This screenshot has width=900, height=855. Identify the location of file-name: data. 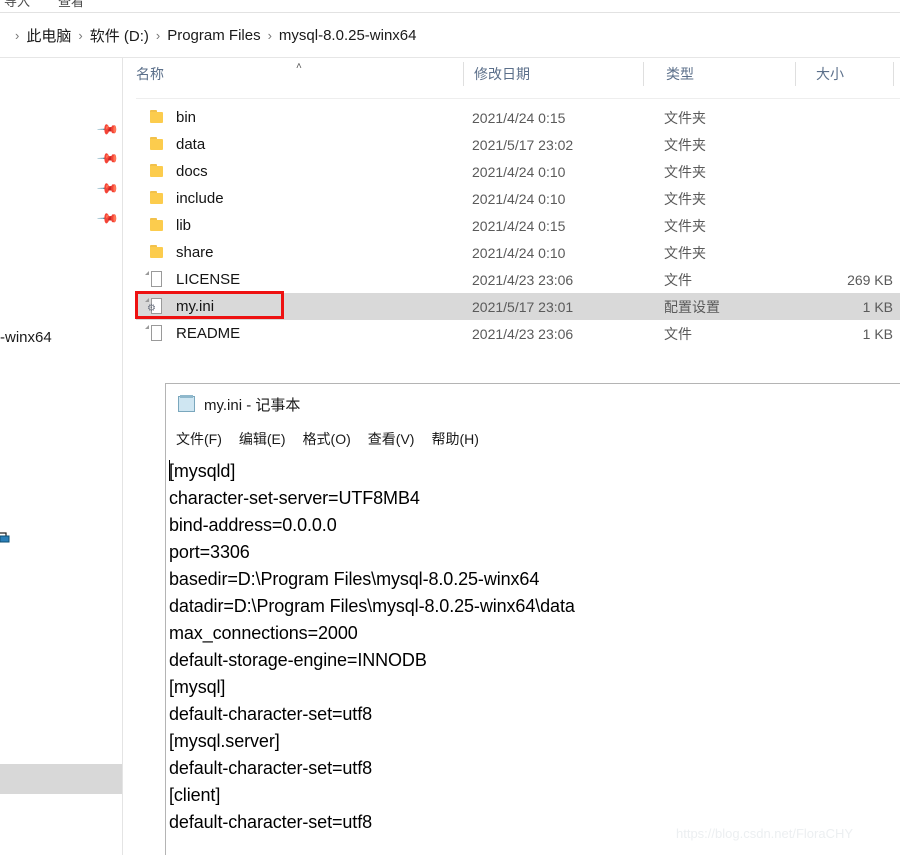
(191, 144).